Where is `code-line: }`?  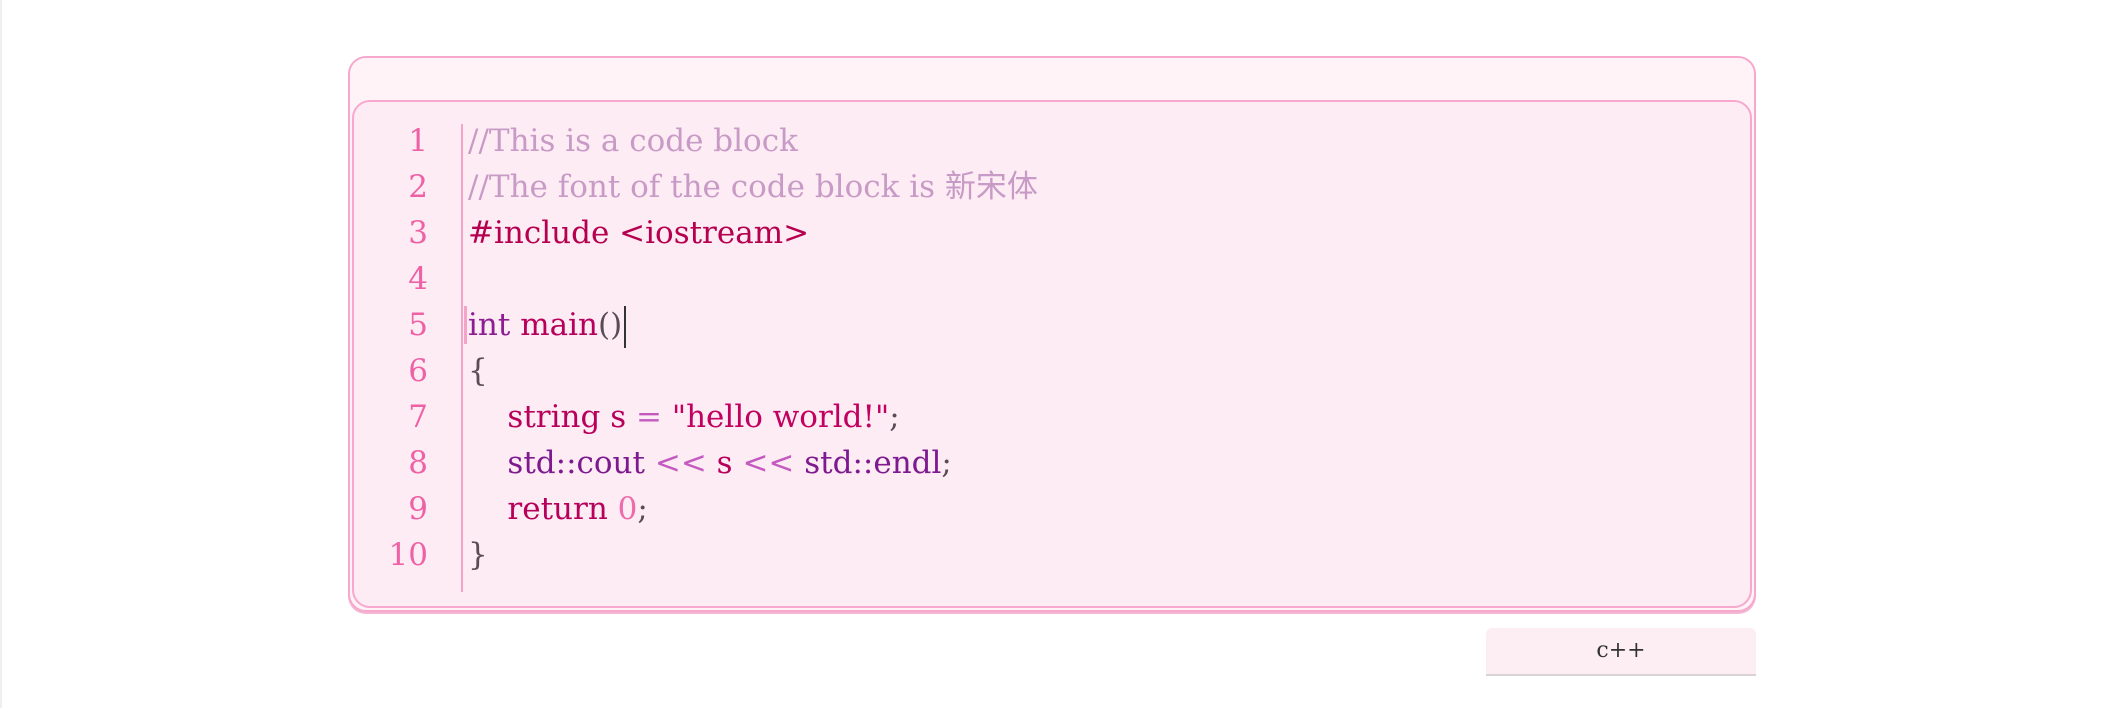 code-line: } is located at coordinates (1099, 555).